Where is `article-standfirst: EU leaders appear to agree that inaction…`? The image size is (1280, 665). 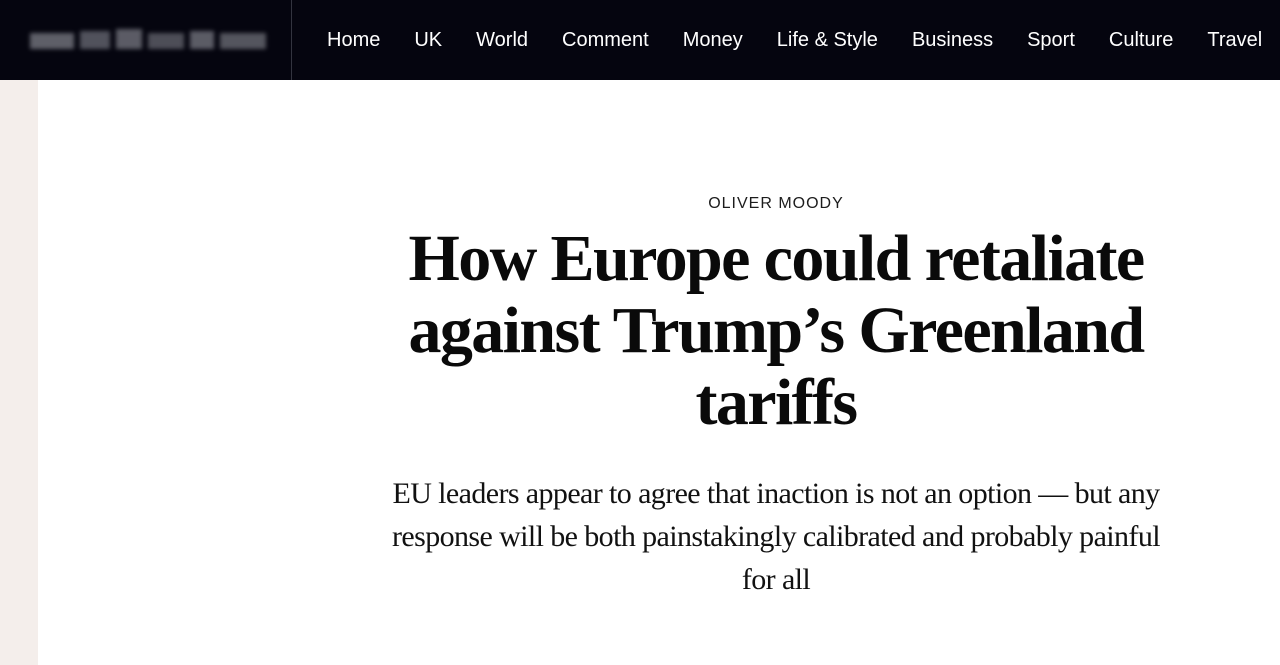
article-standfirst: EU leaders appear to agree that inaction… is located at coordinates (776, 536).